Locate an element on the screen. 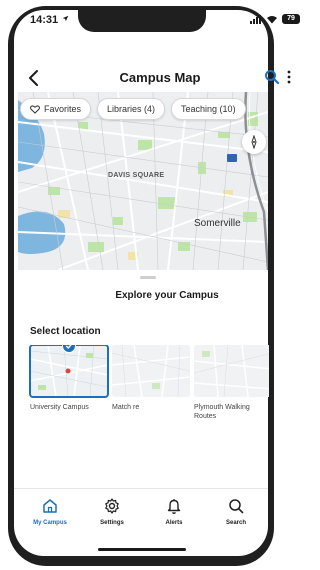 The height and width of the screenshot is (570, 320). location-card-label: University Campus is located at coordinates (59, 407).